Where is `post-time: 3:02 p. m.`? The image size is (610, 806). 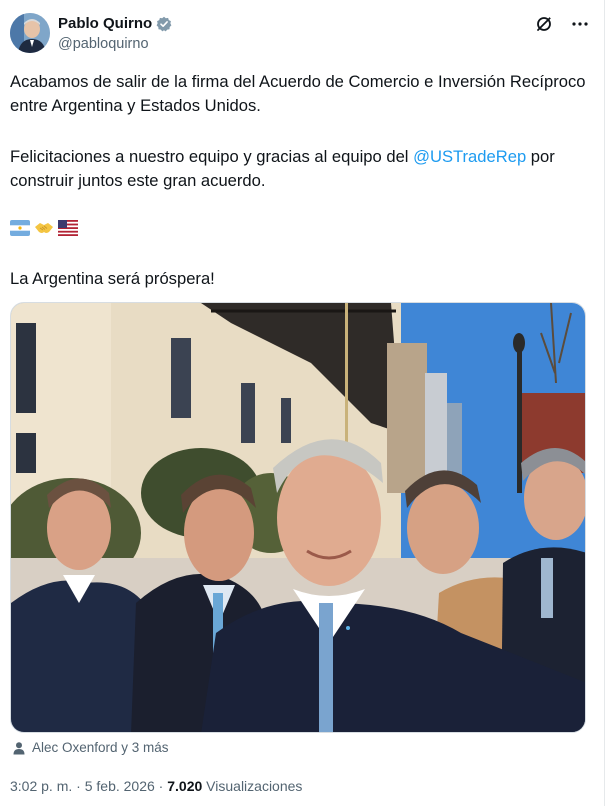
post-time: 3:02 p. m. is located at coordinates (41, 786).